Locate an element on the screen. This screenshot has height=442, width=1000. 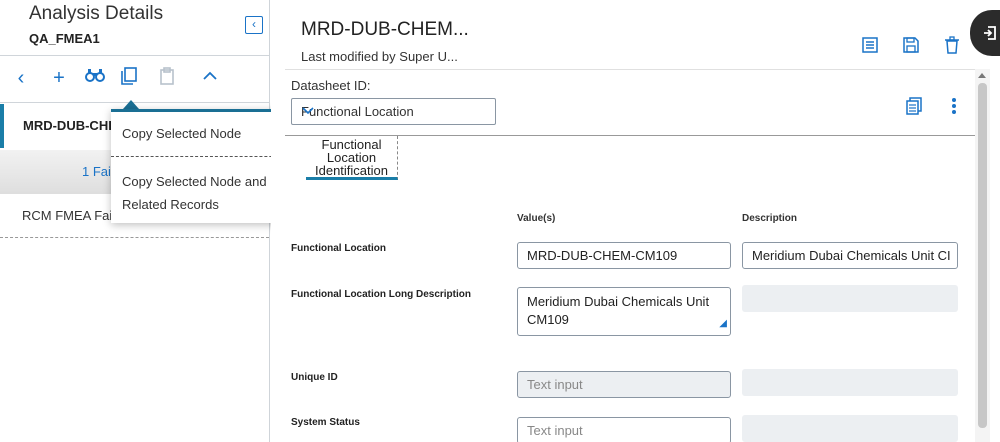
chevron-up-icon is located at coordinates (210, 78).